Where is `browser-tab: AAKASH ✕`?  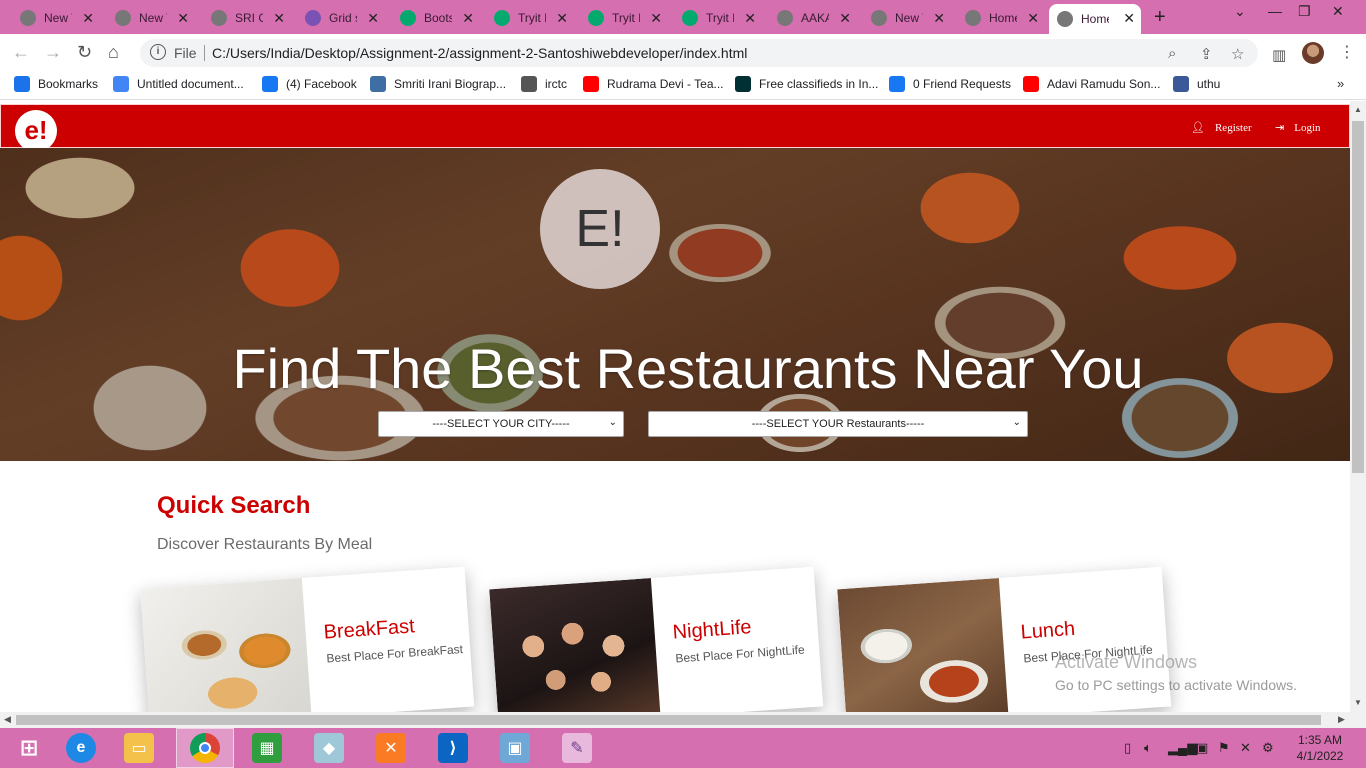
browser-tab: AAKASH ✕ is located at coordinates (813, 18).